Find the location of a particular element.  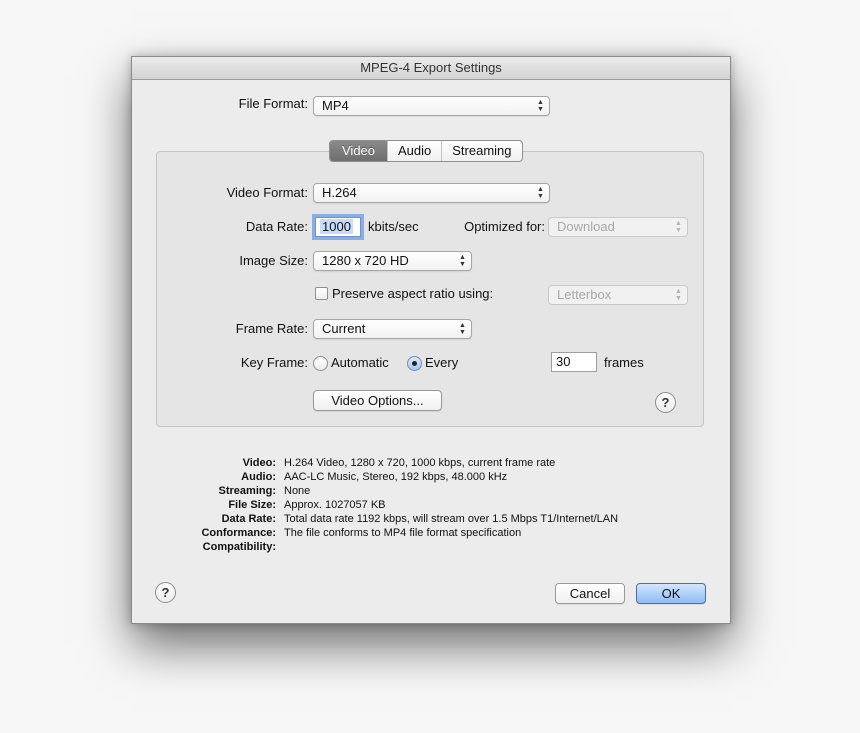

summary-row: Streaming: None is located at coordinates (431, 491).